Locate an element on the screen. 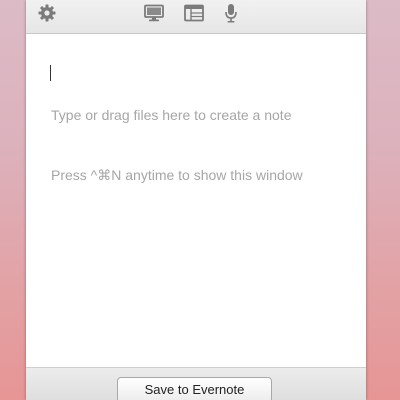 The width and height of the screenshot is (400, 400). display-icon is located at coordinates (154, 13).